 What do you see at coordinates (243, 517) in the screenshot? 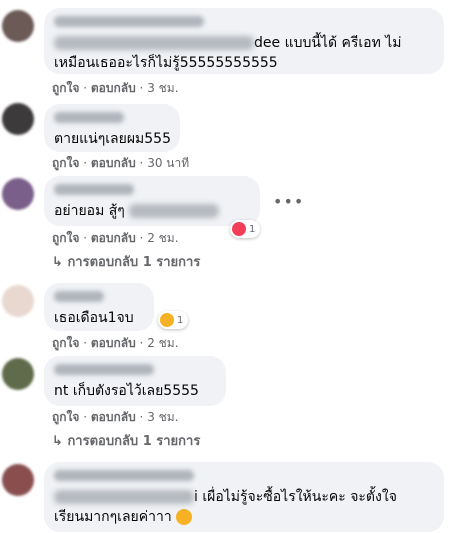
I see `comment-text-line: เรียนมากๆเลยค่าาา` at bounding box center [243, 517].